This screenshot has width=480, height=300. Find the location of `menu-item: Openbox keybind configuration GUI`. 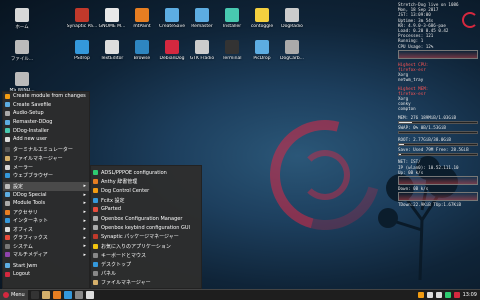

menu-item: Openbox keybind configuration GUI is located at coordinates (146, 227).